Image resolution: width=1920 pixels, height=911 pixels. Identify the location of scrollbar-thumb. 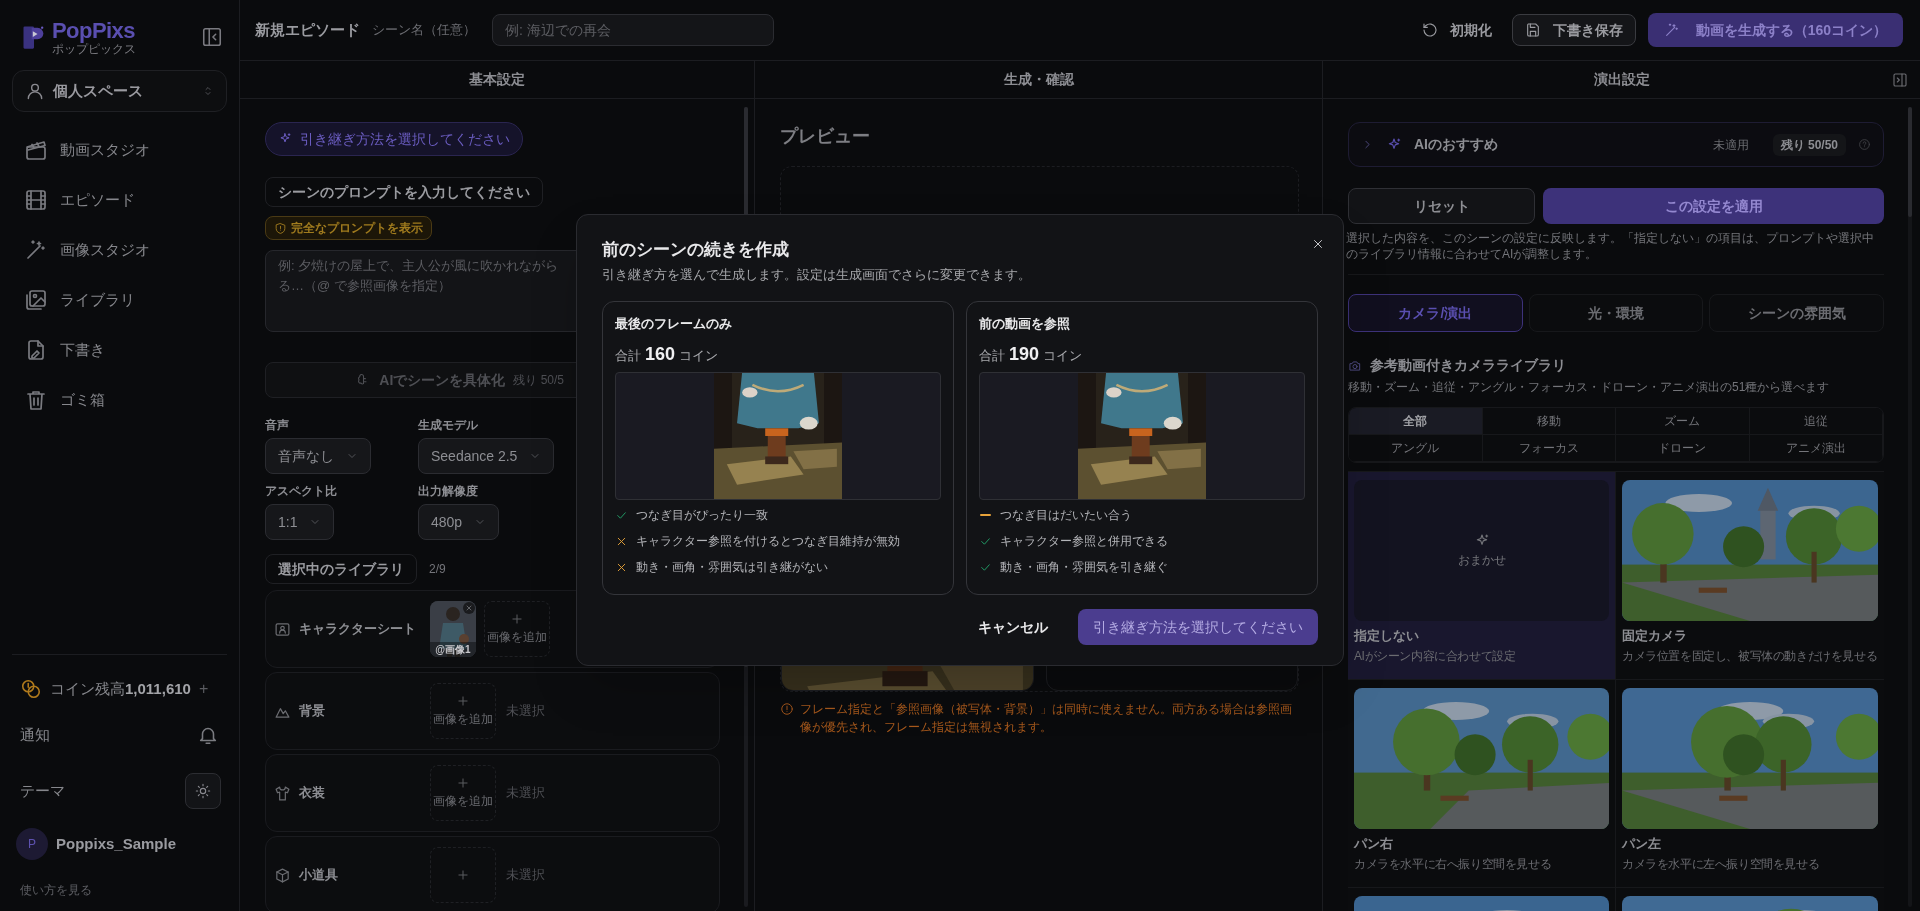
(1910, 162).